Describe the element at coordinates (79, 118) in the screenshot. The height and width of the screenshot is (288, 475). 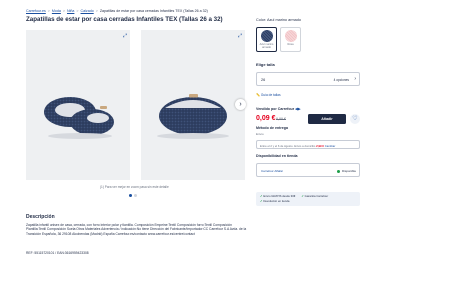
I see `slippers-pair-image` at that location.